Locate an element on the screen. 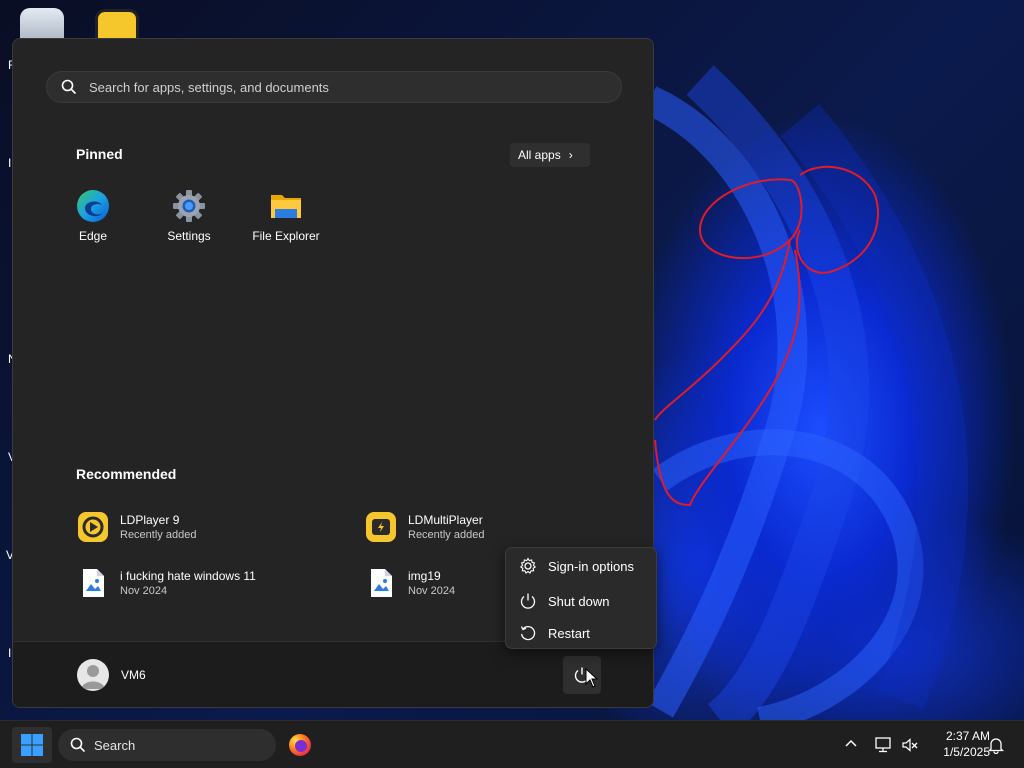  gear-icon is located at coordinates (528, 565).